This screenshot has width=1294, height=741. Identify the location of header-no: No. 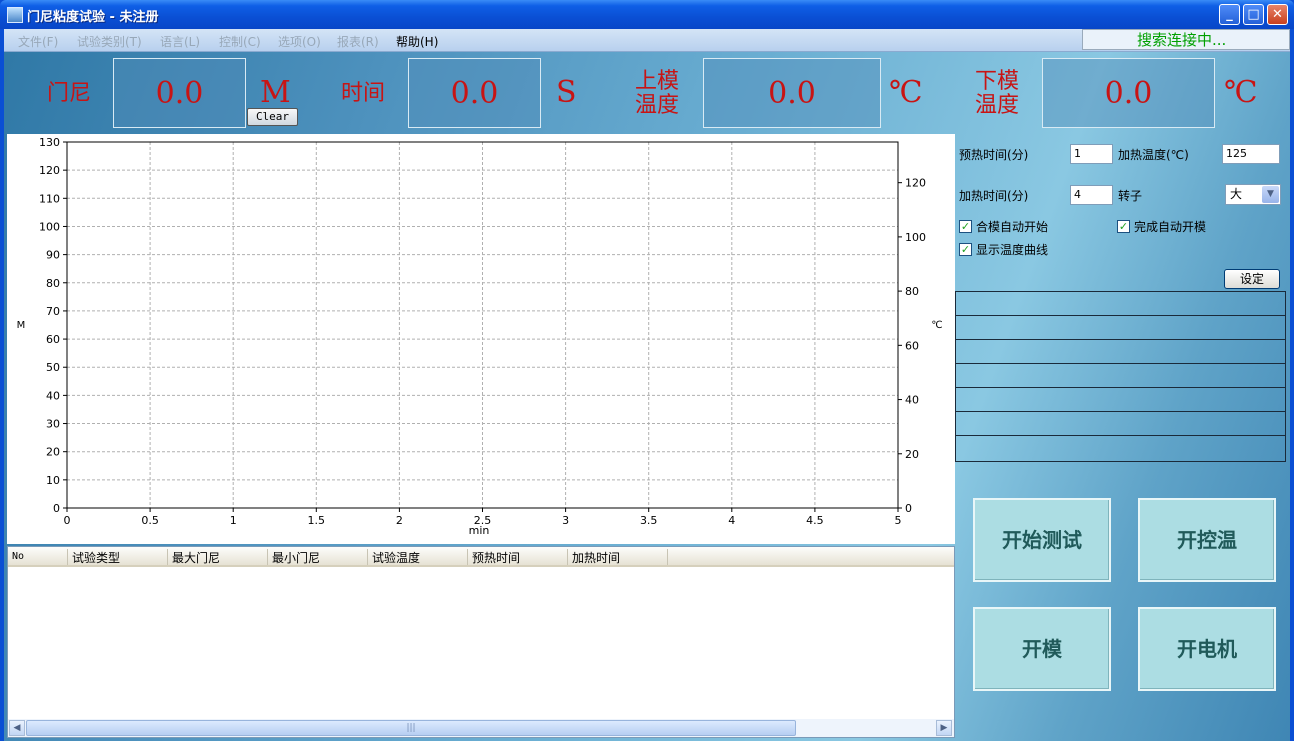
(38, 557).